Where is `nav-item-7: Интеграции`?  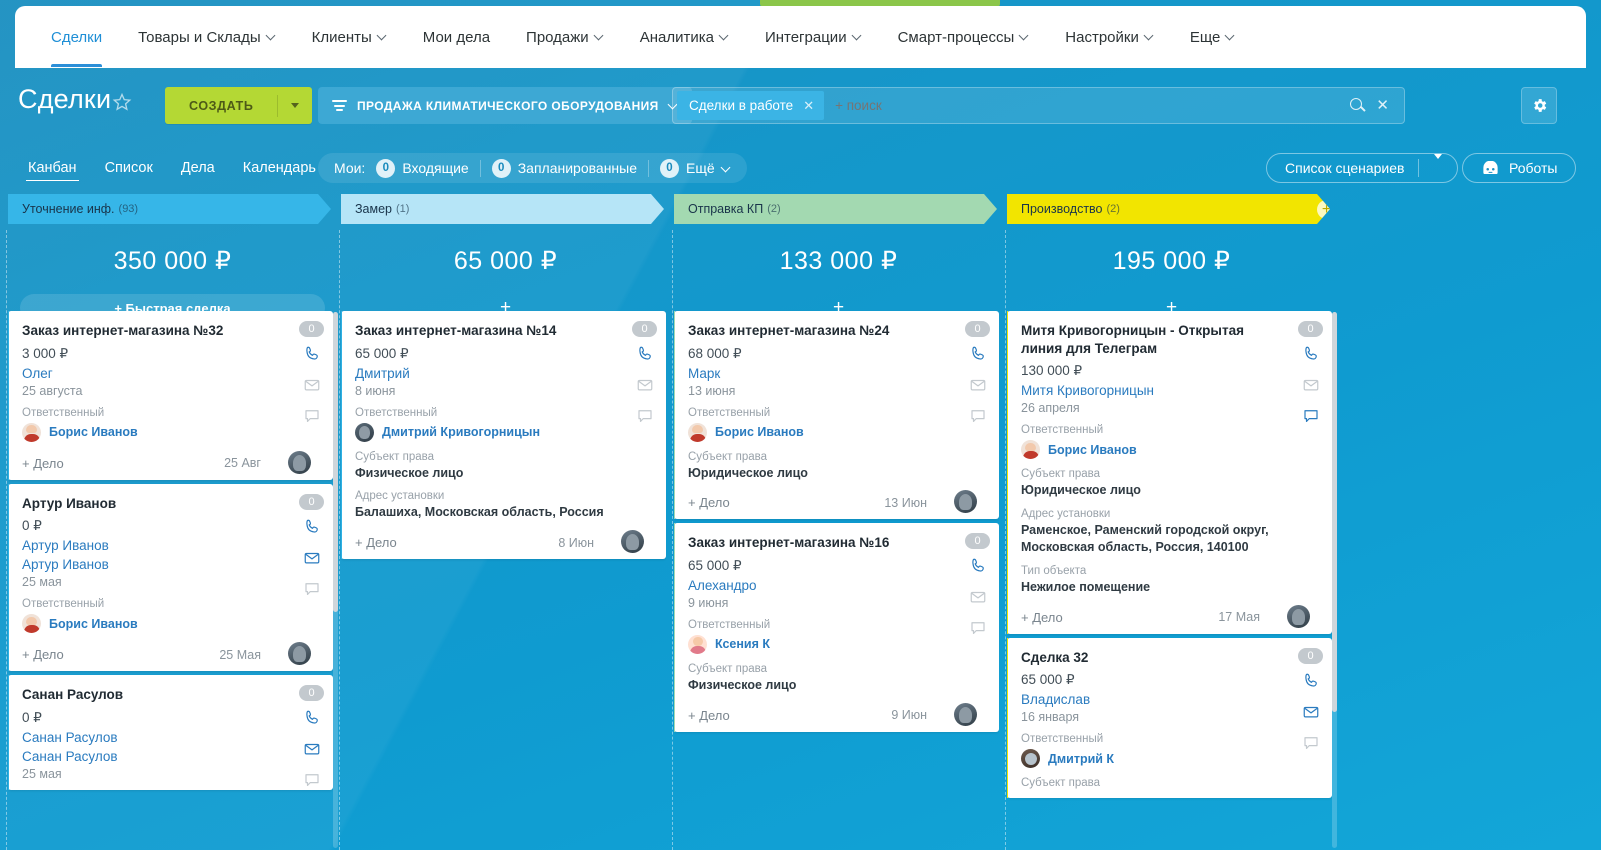 nav-item-7: Интеграции is located at coordinates (813, 37).